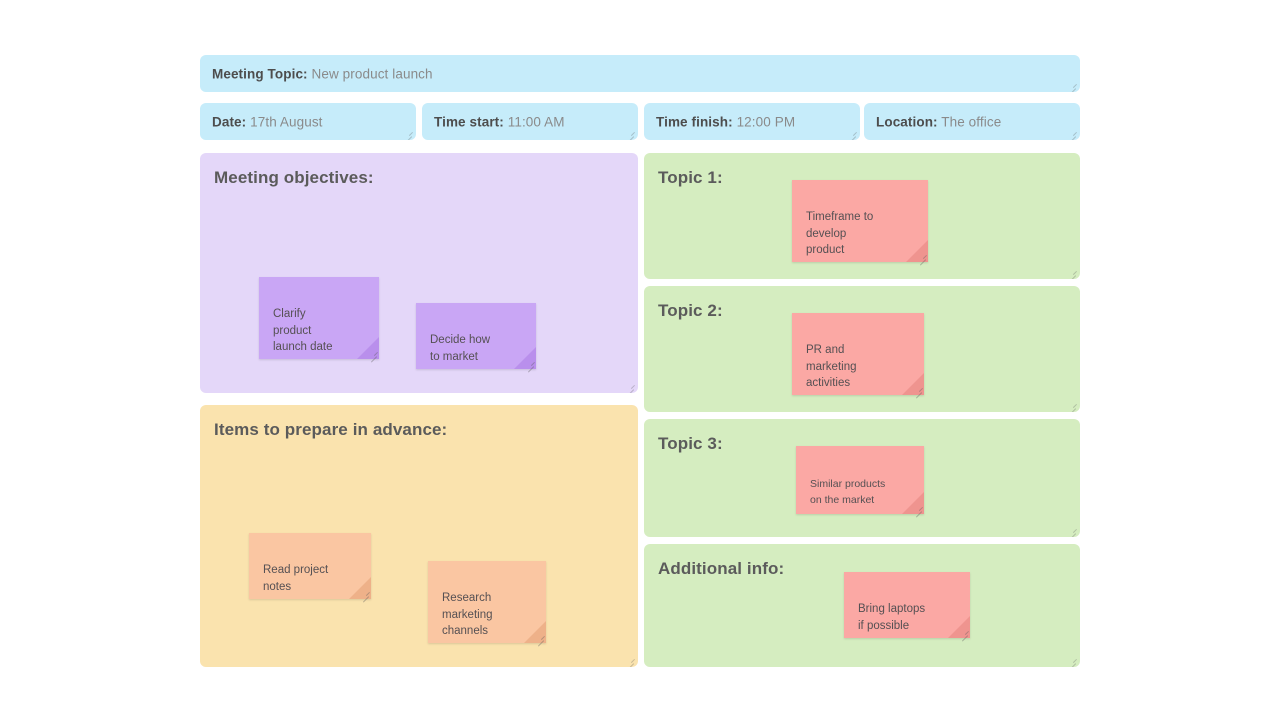 The image size is (1280, 720). I want to click on sticky-note: Read project notes, so click(310, 568).